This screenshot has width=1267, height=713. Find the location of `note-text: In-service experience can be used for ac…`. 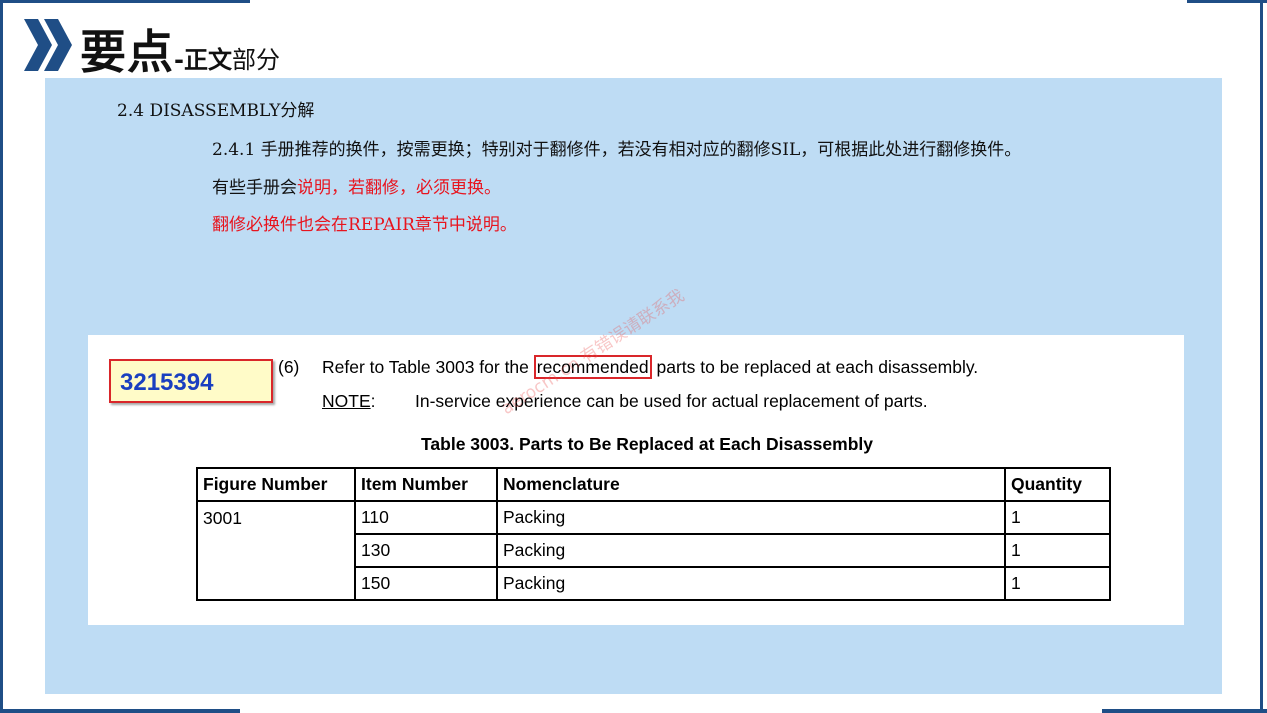

note-text: In-service experience can be used for ac… is located at coordinates (671, 401).